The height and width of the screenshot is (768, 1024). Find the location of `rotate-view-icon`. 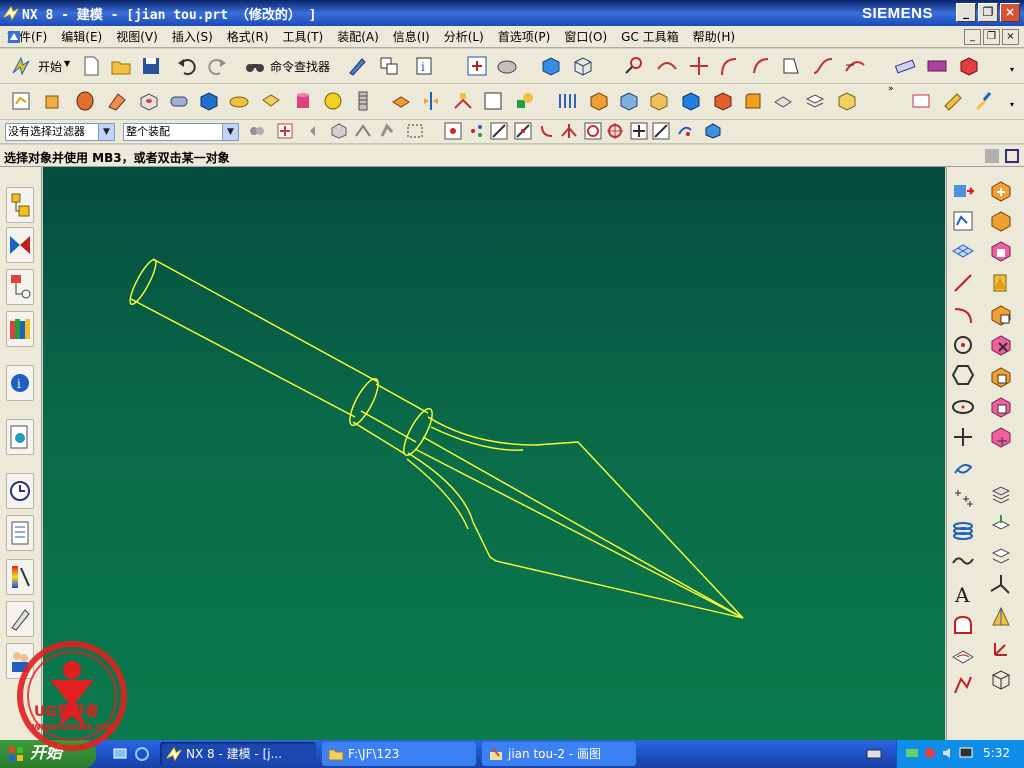

rotate-view-icon is located at coordinates (507, 66).